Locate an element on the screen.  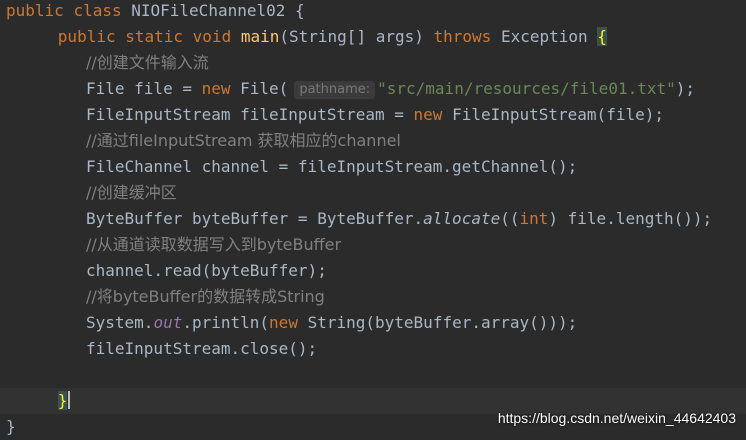
method-close-brace-highlighted: } is located at coordinates (62, 400).